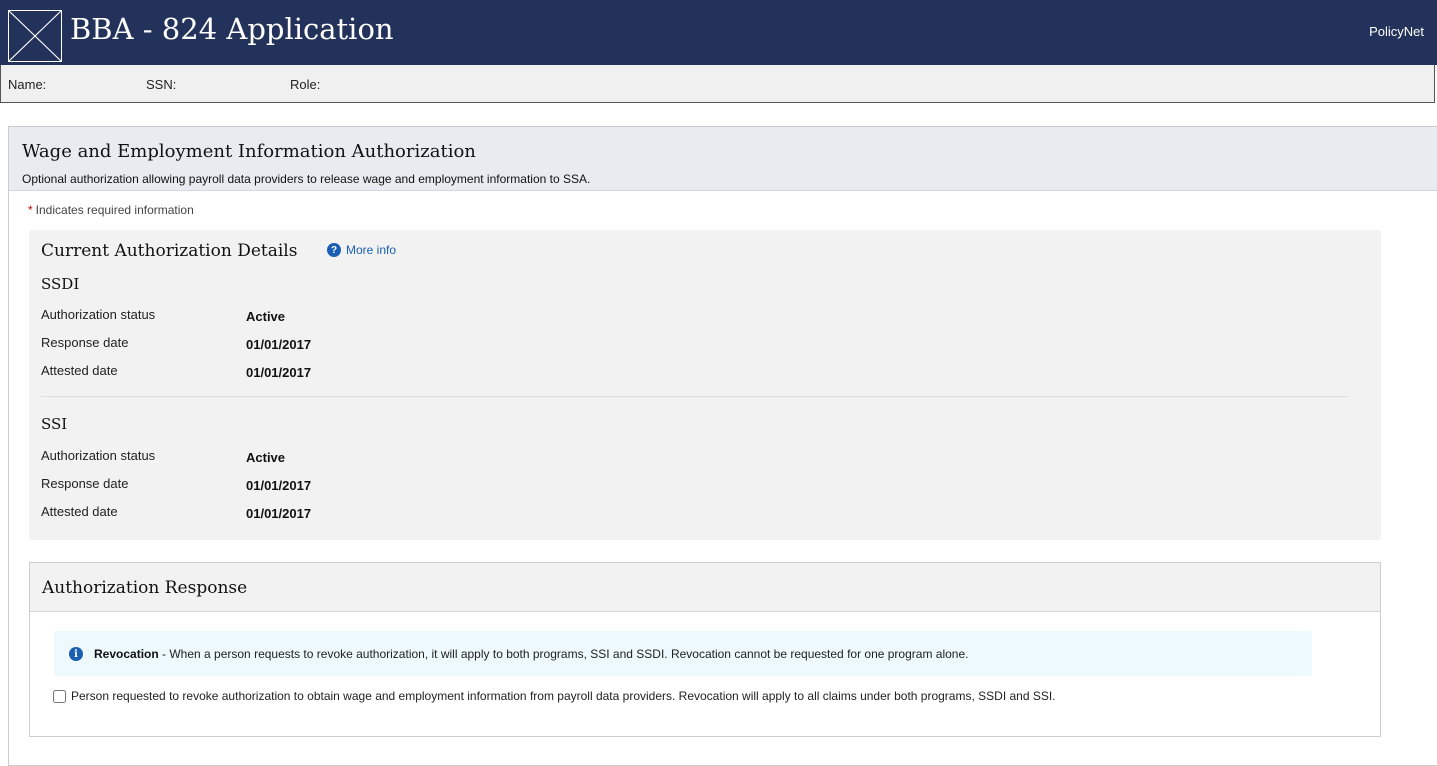  What do you see at coordinates (305, 84) in the screenshot?
I see `role-label: Role:` at bounding box center [305, 84].